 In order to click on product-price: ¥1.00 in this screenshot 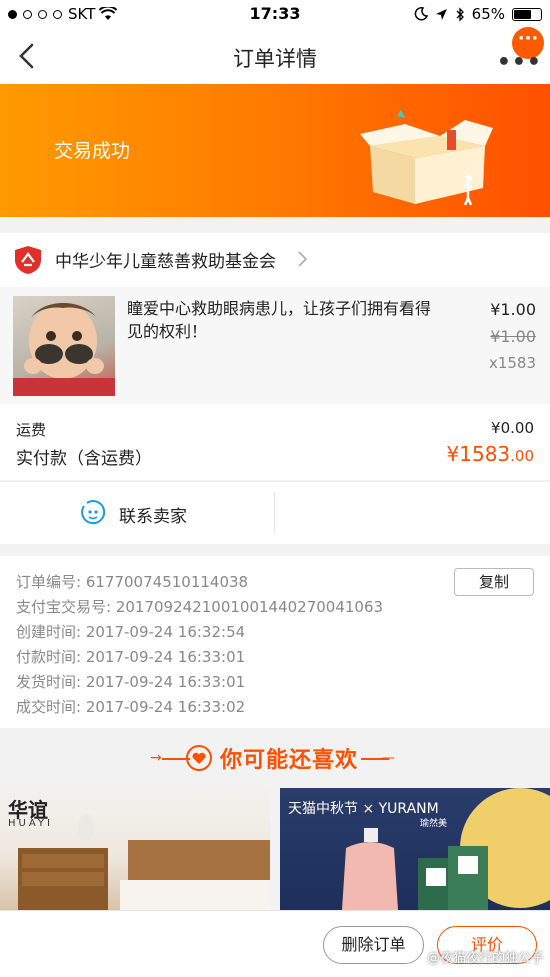, I will do `click(513, 309)`.